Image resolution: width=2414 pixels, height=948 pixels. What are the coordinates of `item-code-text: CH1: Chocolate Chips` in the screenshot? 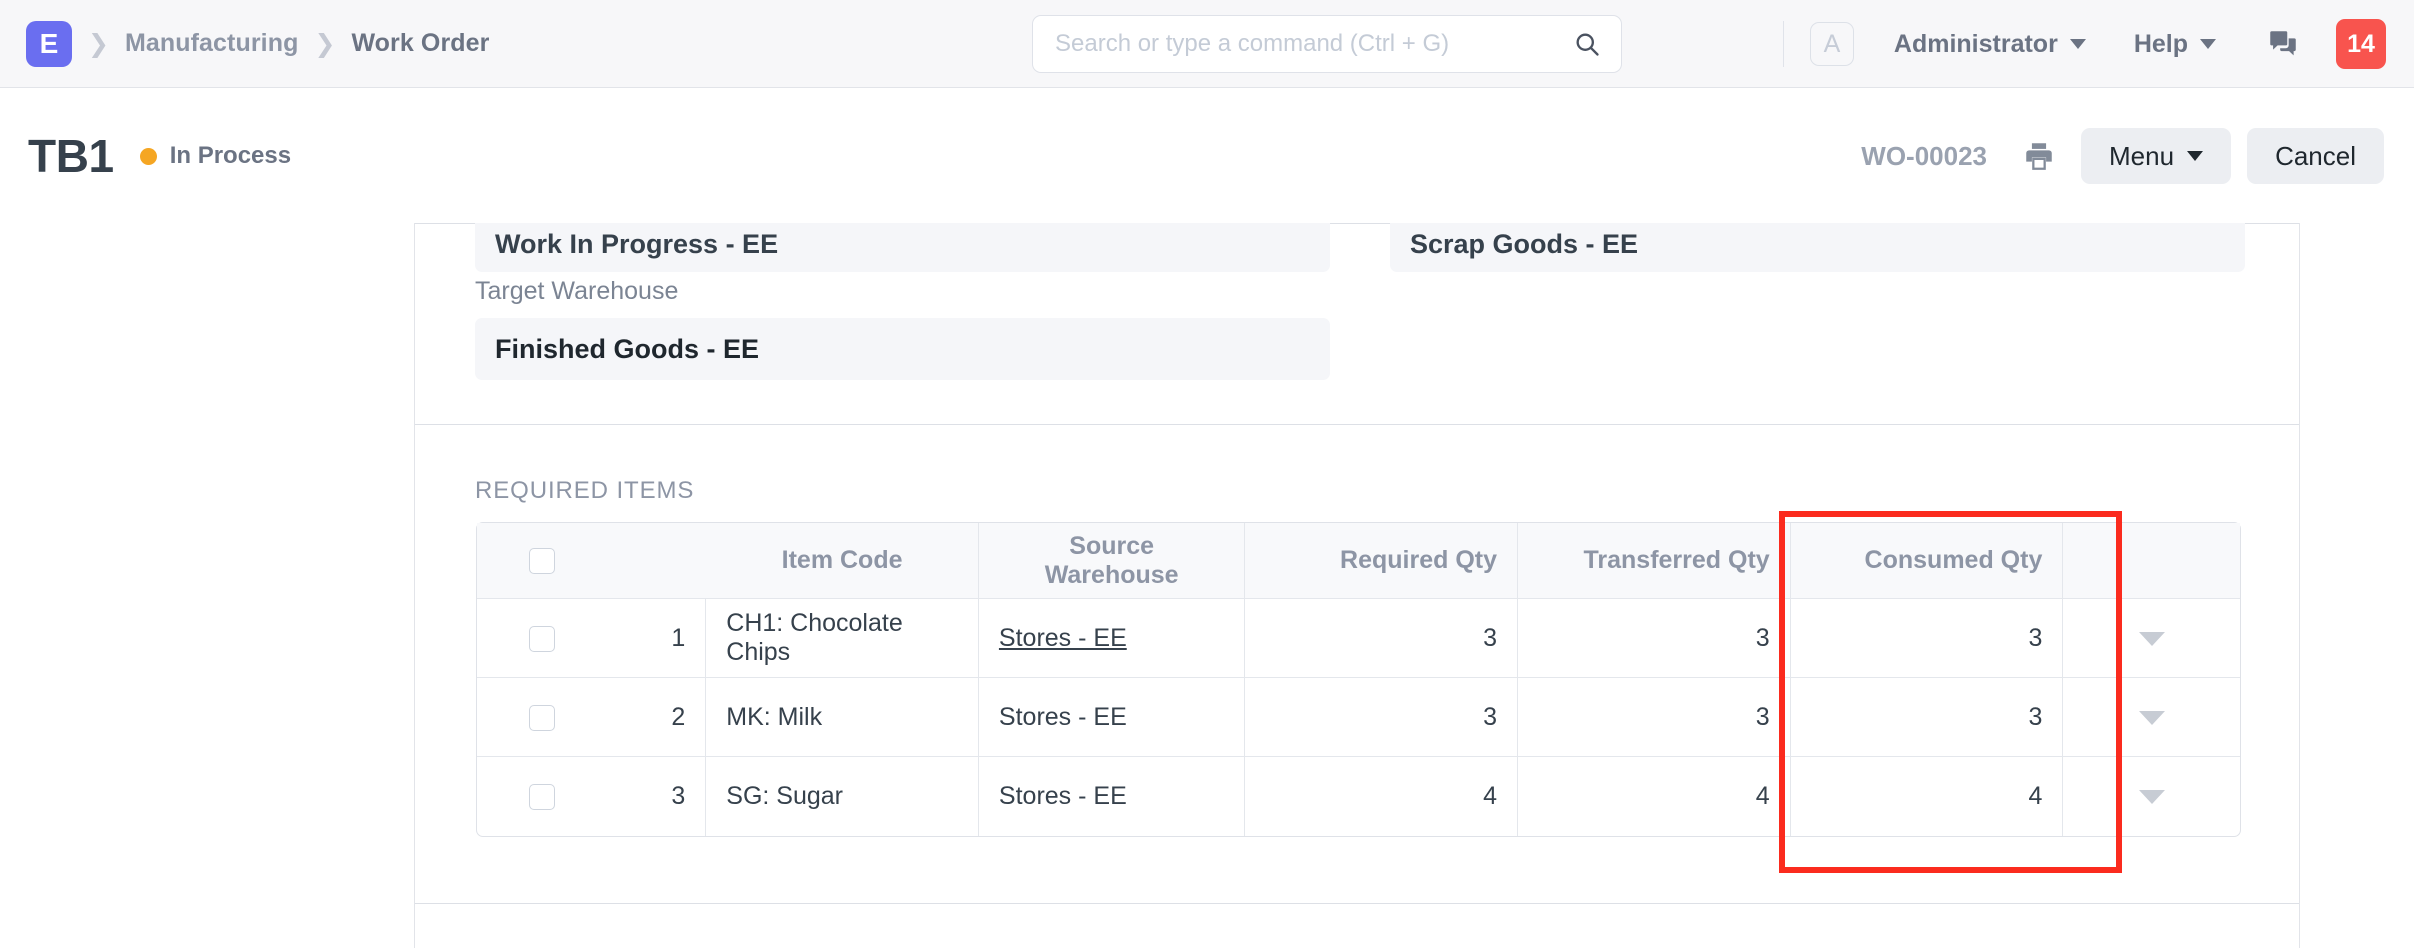 It's located at (814, 637).